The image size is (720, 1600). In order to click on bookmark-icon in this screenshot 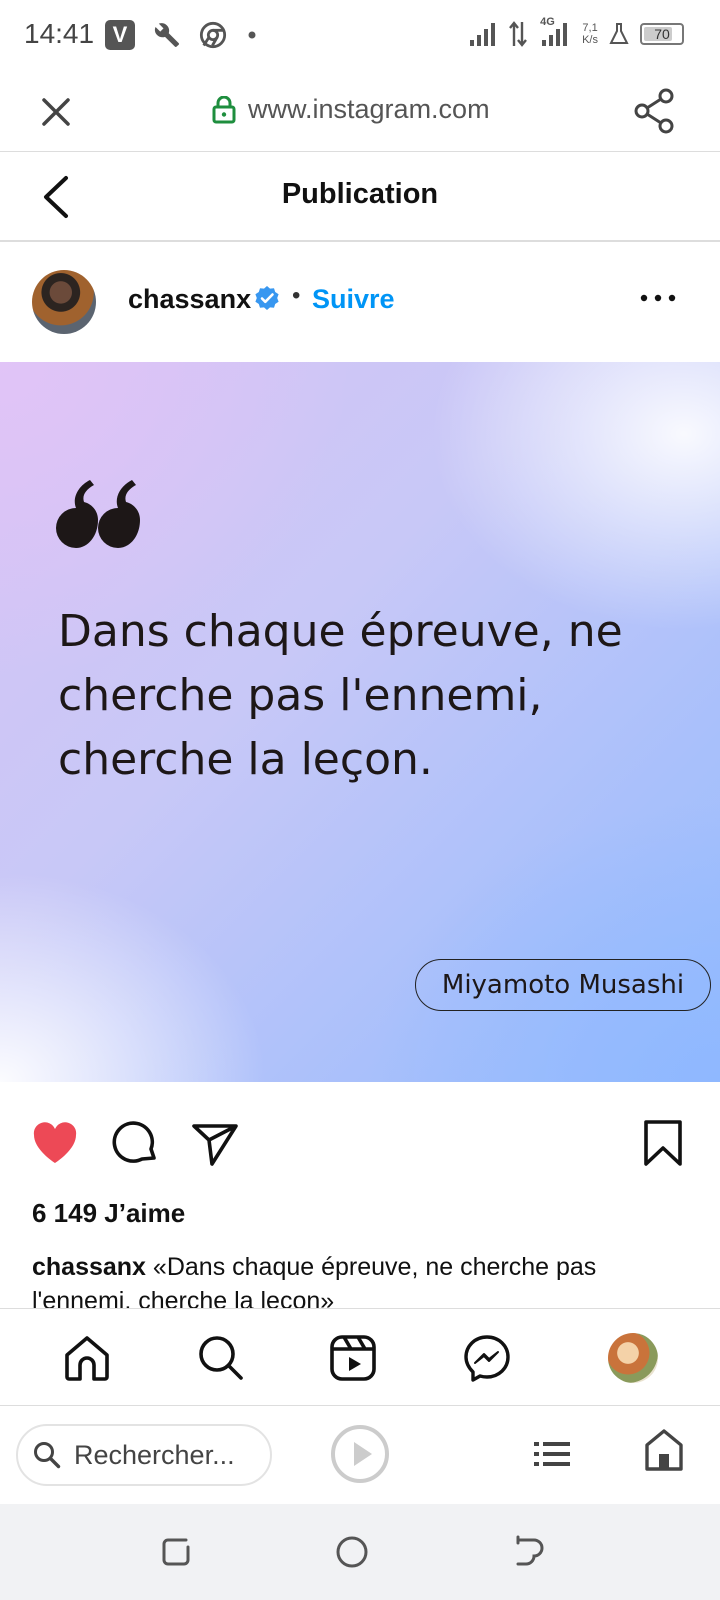, I will do `click(663, 1143)`.